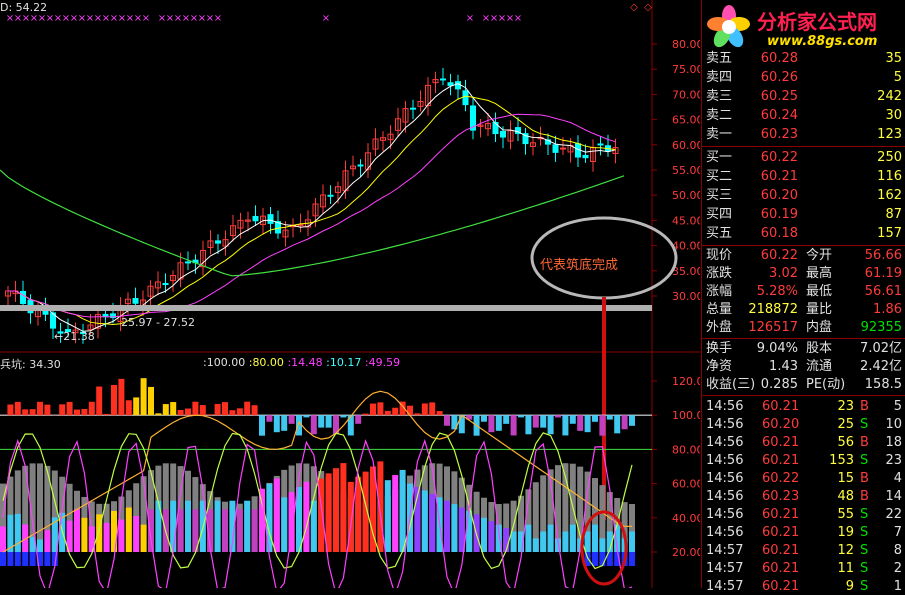 The image size is (905, 595). What do you see at coordinates (803, 424) in the screenshot?
I see `tick-row: 14:5660.2025S10` at bounding box center [803, 424].